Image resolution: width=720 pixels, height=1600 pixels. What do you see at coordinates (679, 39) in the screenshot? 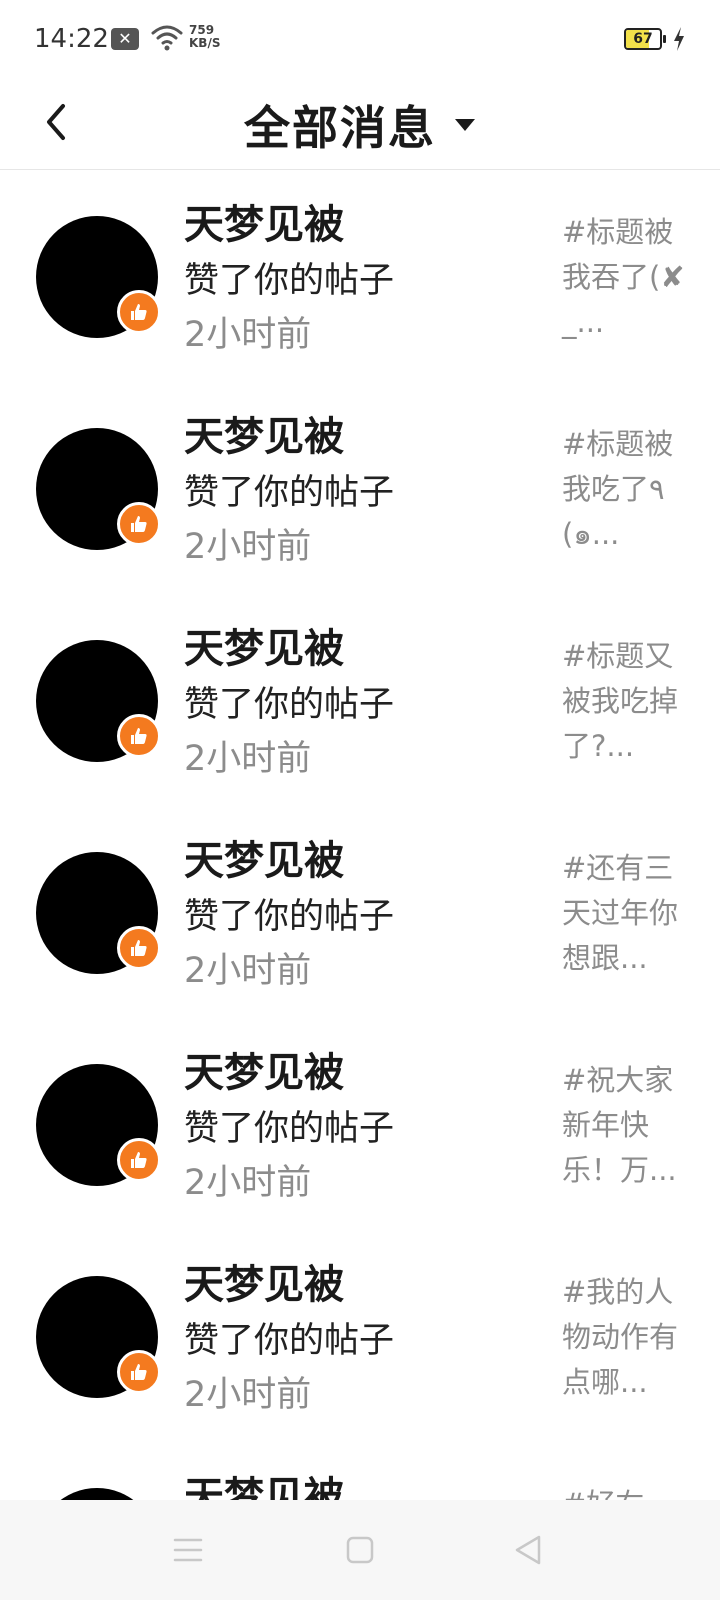
I see `charging-bolt-icon` at bounding box center [679, 39].